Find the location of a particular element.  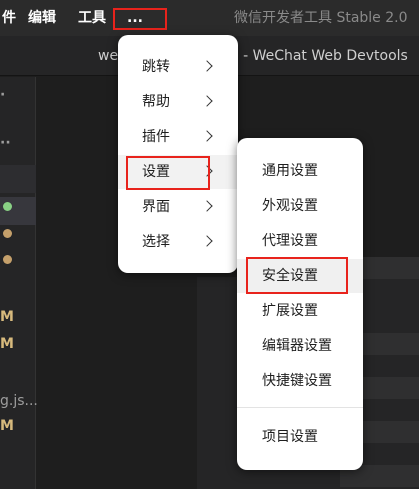

more-dropdown-menu: 跳转 帮助 插件 设置 界面 选择 is located at coordinates (178, 154).